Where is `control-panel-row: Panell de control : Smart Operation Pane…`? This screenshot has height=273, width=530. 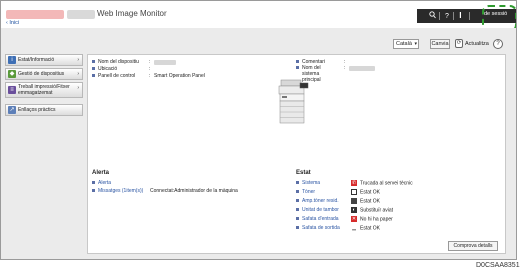
control-panel-row: Panell de control : Smart Operation Pane… is located at coordinates (148, 76).